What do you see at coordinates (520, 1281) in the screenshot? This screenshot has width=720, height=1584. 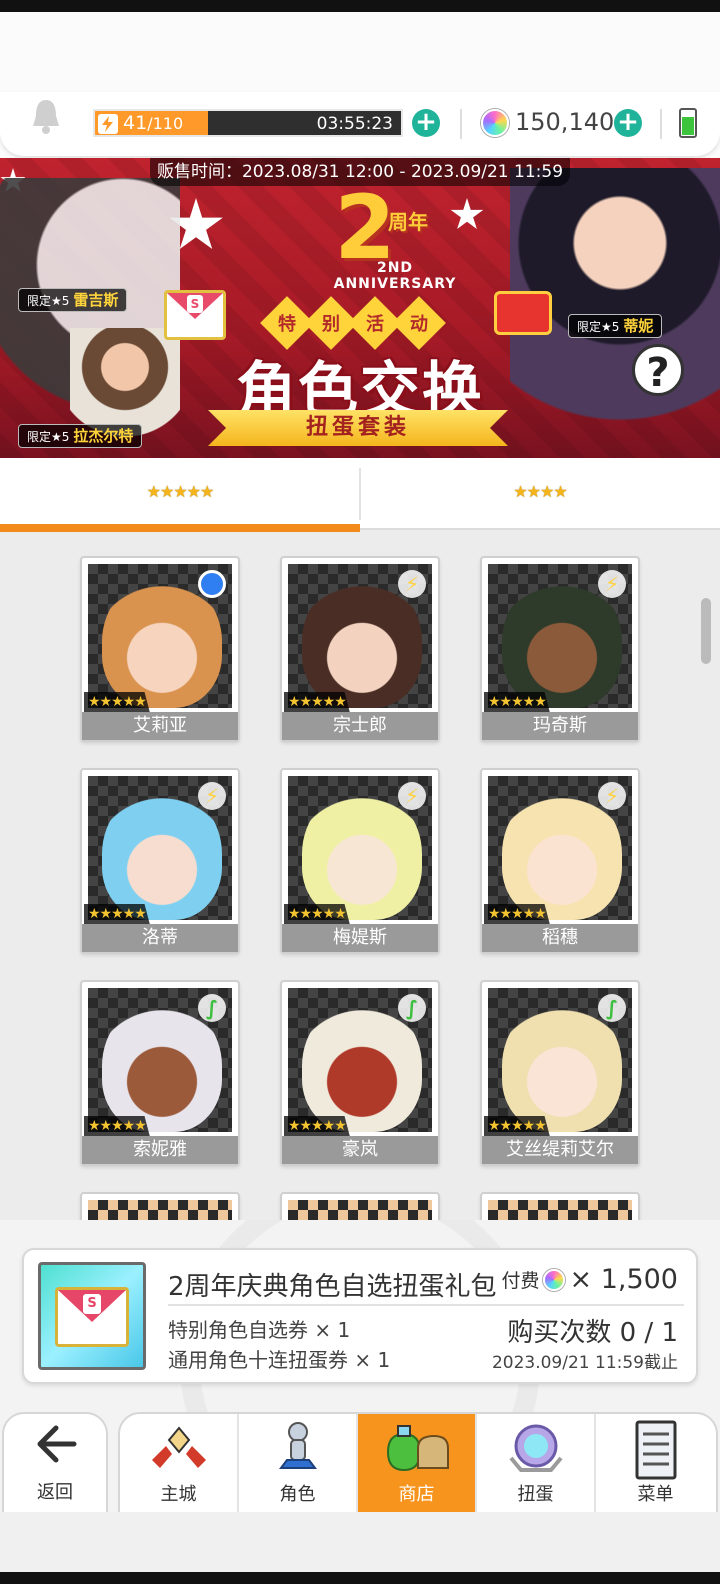 I see `price-label: 付费` at bounding box center [520, 1281].